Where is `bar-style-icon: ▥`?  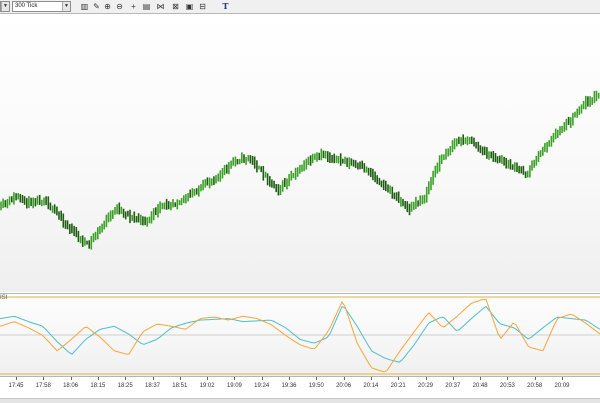
bar-style-icon: ▥ is located at coordinates (84, 6).